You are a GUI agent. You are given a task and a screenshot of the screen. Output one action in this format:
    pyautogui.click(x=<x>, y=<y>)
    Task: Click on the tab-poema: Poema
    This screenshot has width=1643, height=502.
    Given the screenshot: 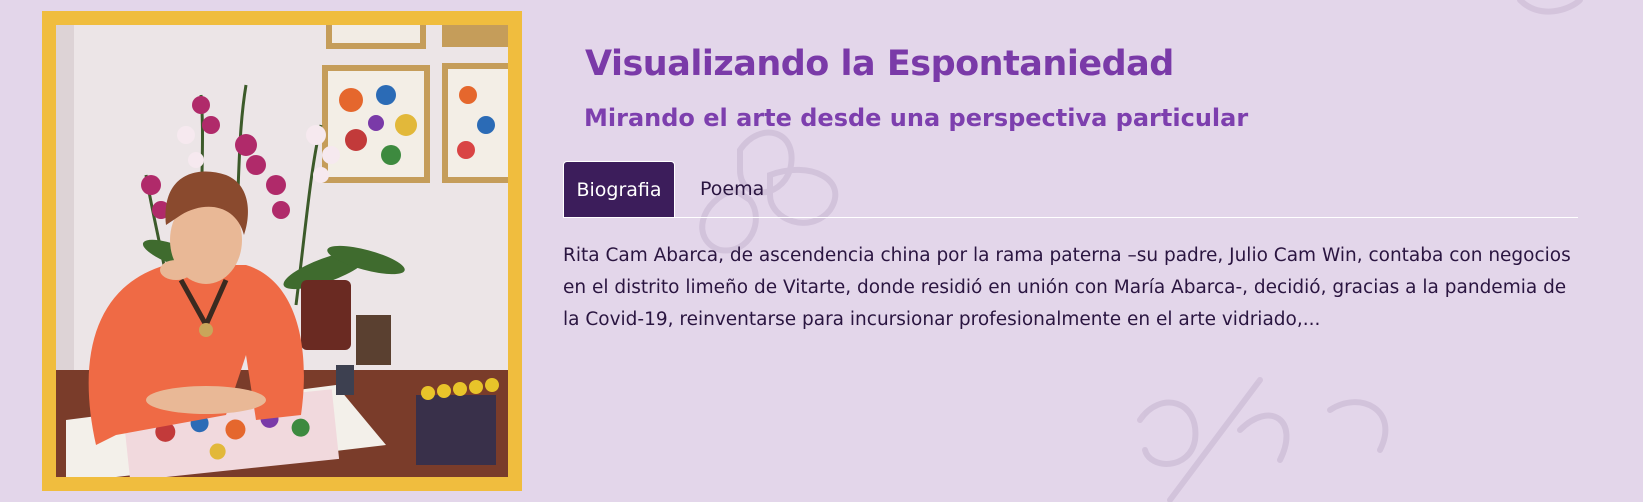 What is the action you would take?
    pyautogui.click(x=732, y=189)
    